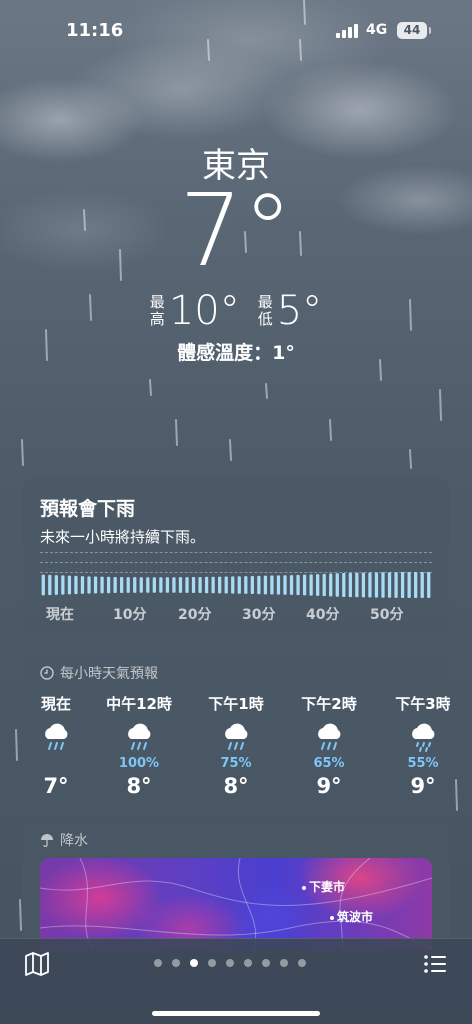 The image size is (472, 1024). What do you see at coordinates (299, 311) in the screenshot?
I see `low-temperature: 5°` at bounding box center [299, 311].